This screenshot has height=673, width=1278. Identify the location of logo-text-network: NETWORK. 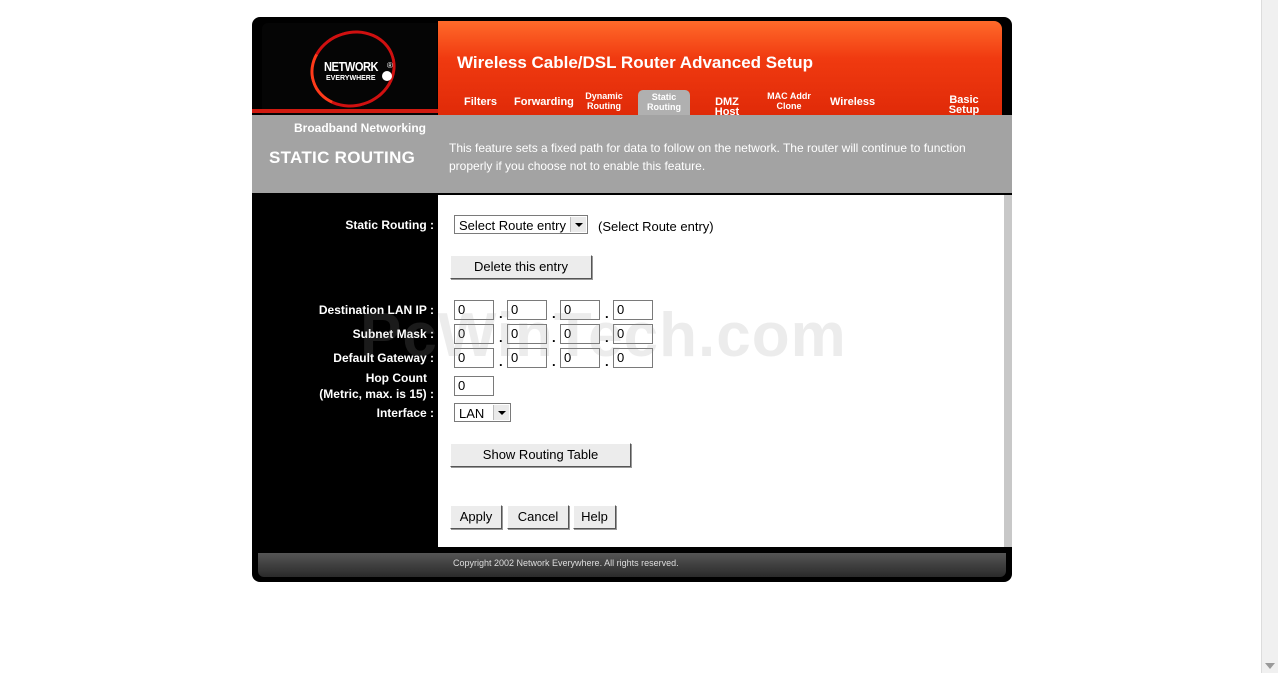
(351, 66).